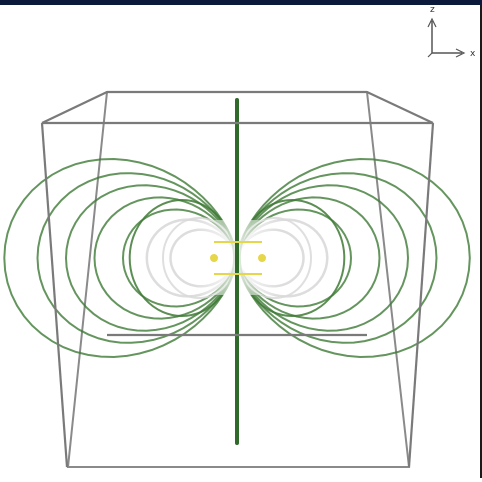 The image size is (482, 482). What do you see at coordinates (451, 32) in the screenshot?
I see `axes-triad: z x` at bounding box center [451, 32].